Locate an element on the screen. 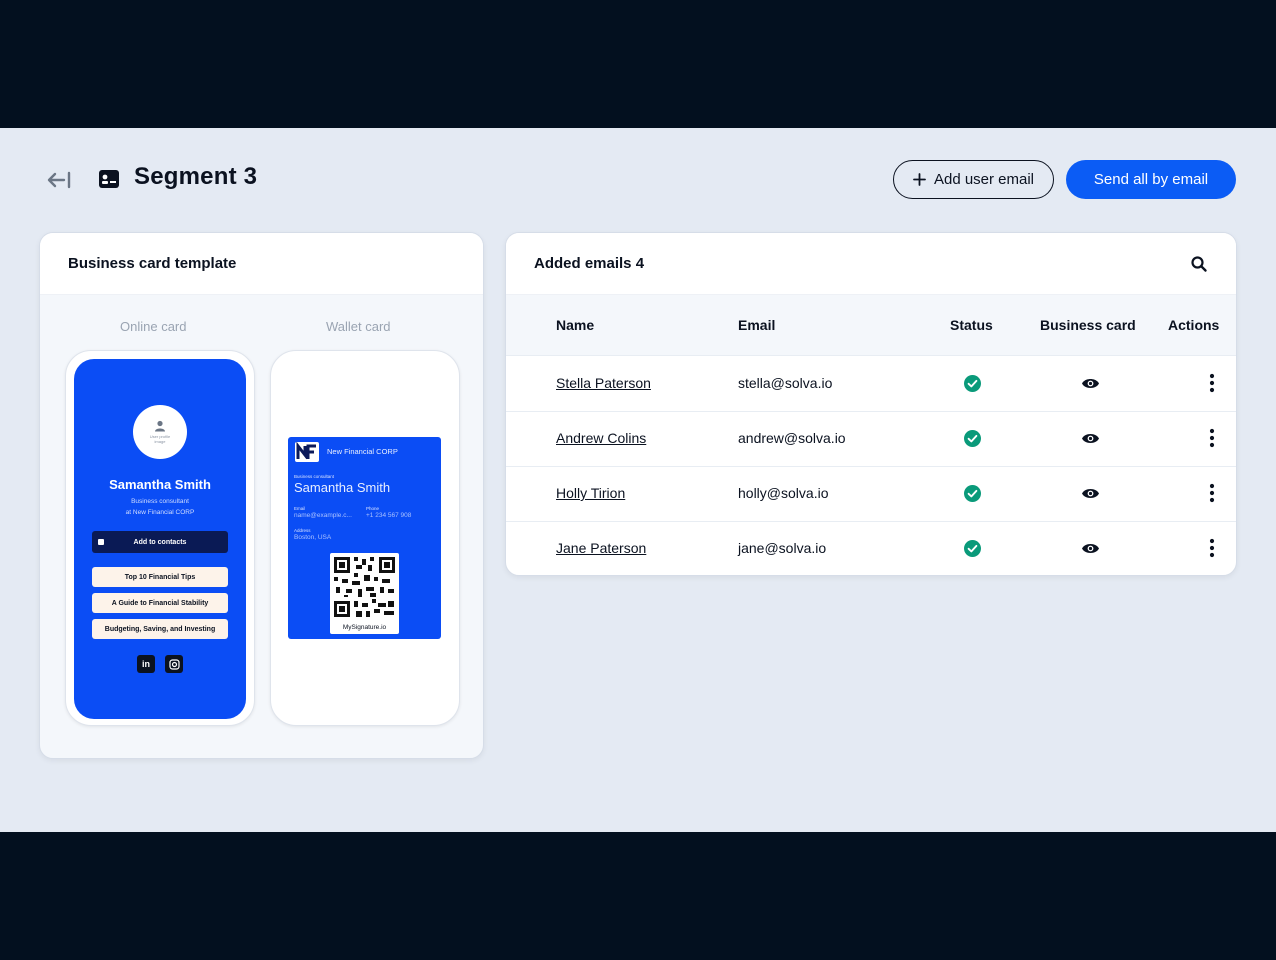 This screenshot has height=960, width=1276. linkedin-icon: in is located at coordinates (146, 664).